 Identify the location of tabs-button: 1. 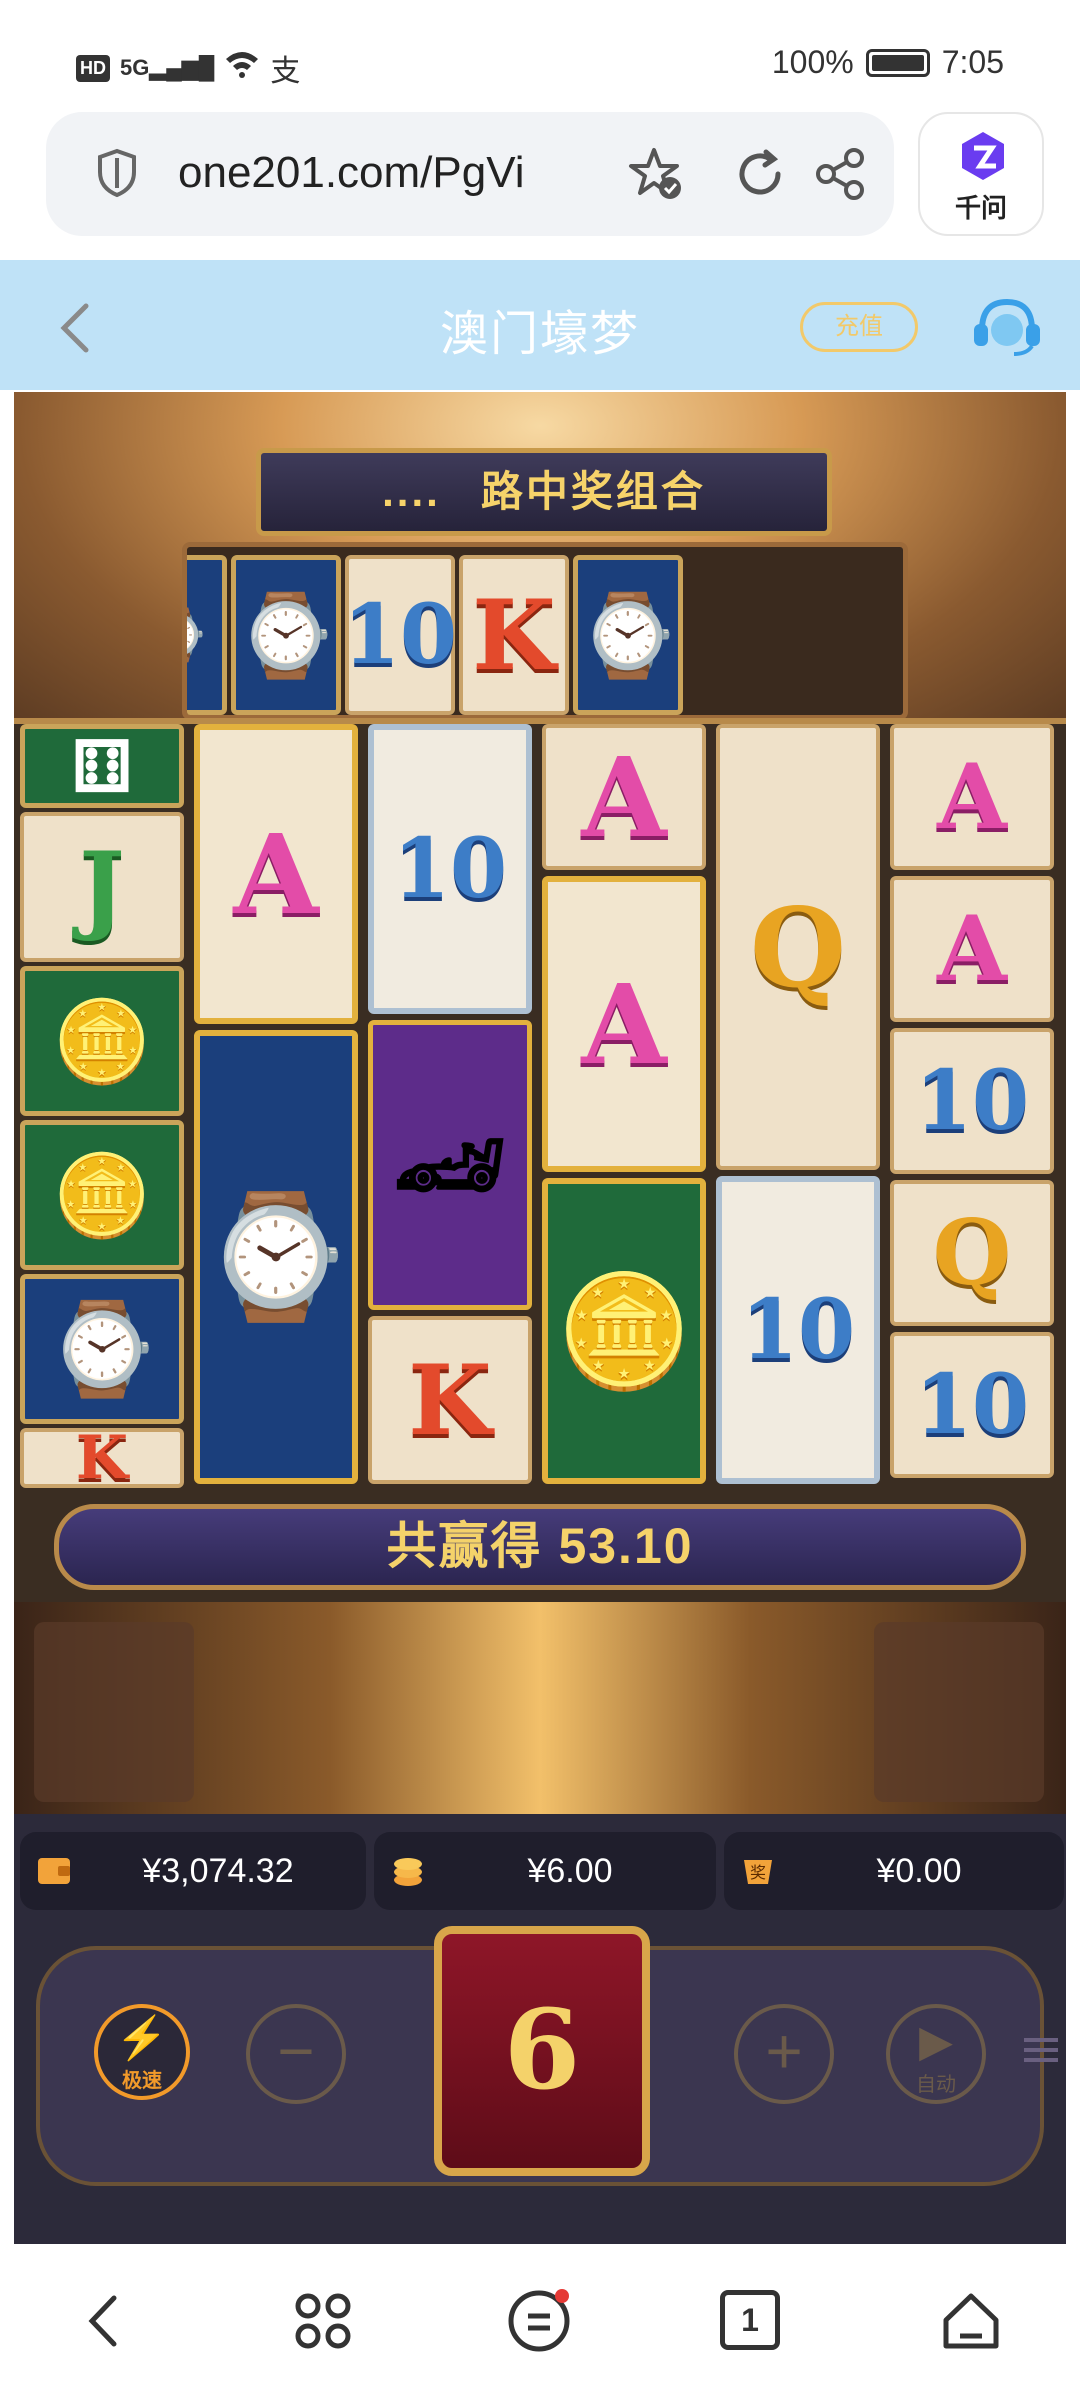
(750, 2320).